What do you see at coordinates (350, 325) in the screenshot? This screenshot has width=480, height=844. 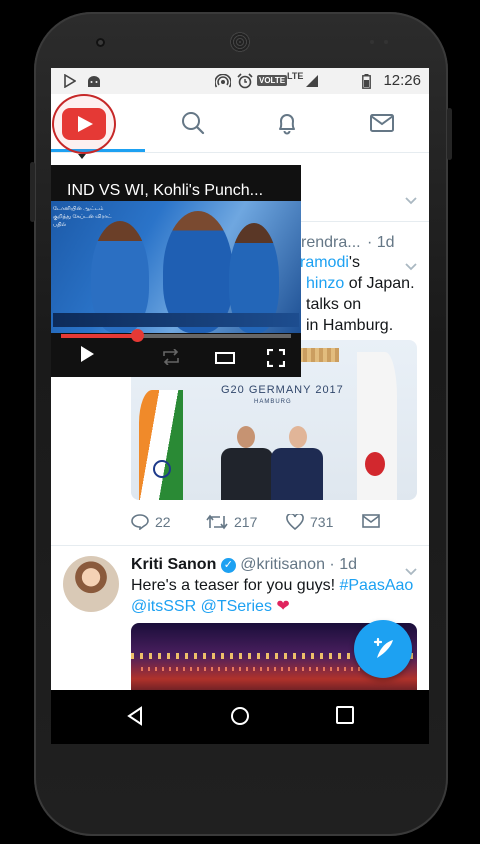 I see `tweet-text: in Hamburg.` at bounding box center [350, 325].